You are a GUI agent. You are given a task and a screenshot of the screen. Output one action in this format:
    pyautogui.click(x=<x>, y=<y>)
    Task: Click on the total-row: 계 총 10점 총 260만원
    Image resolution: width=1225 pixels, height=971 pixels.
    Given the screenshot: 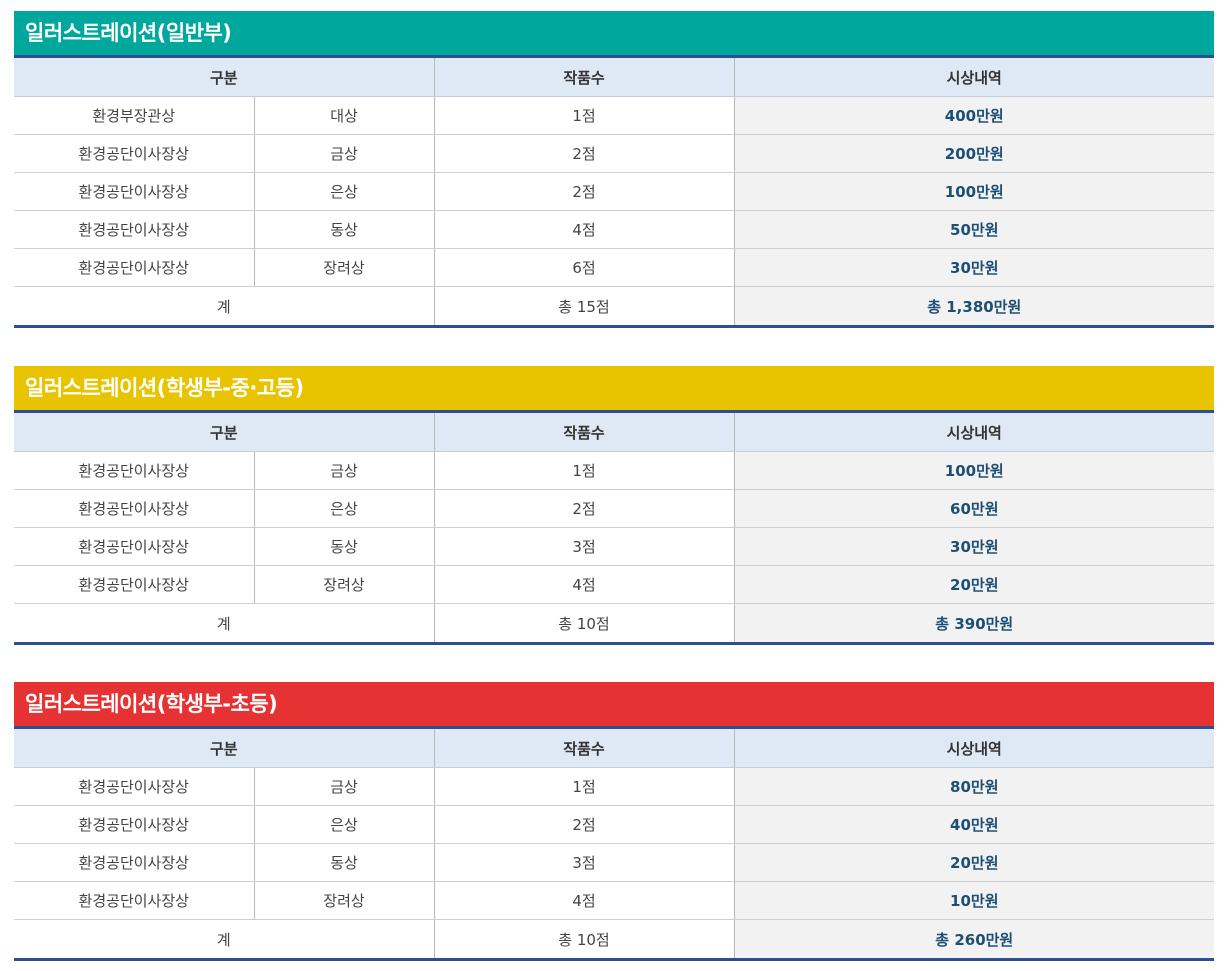 What is the action you would take?
    pyautogui.click(x=614, y=940)
    